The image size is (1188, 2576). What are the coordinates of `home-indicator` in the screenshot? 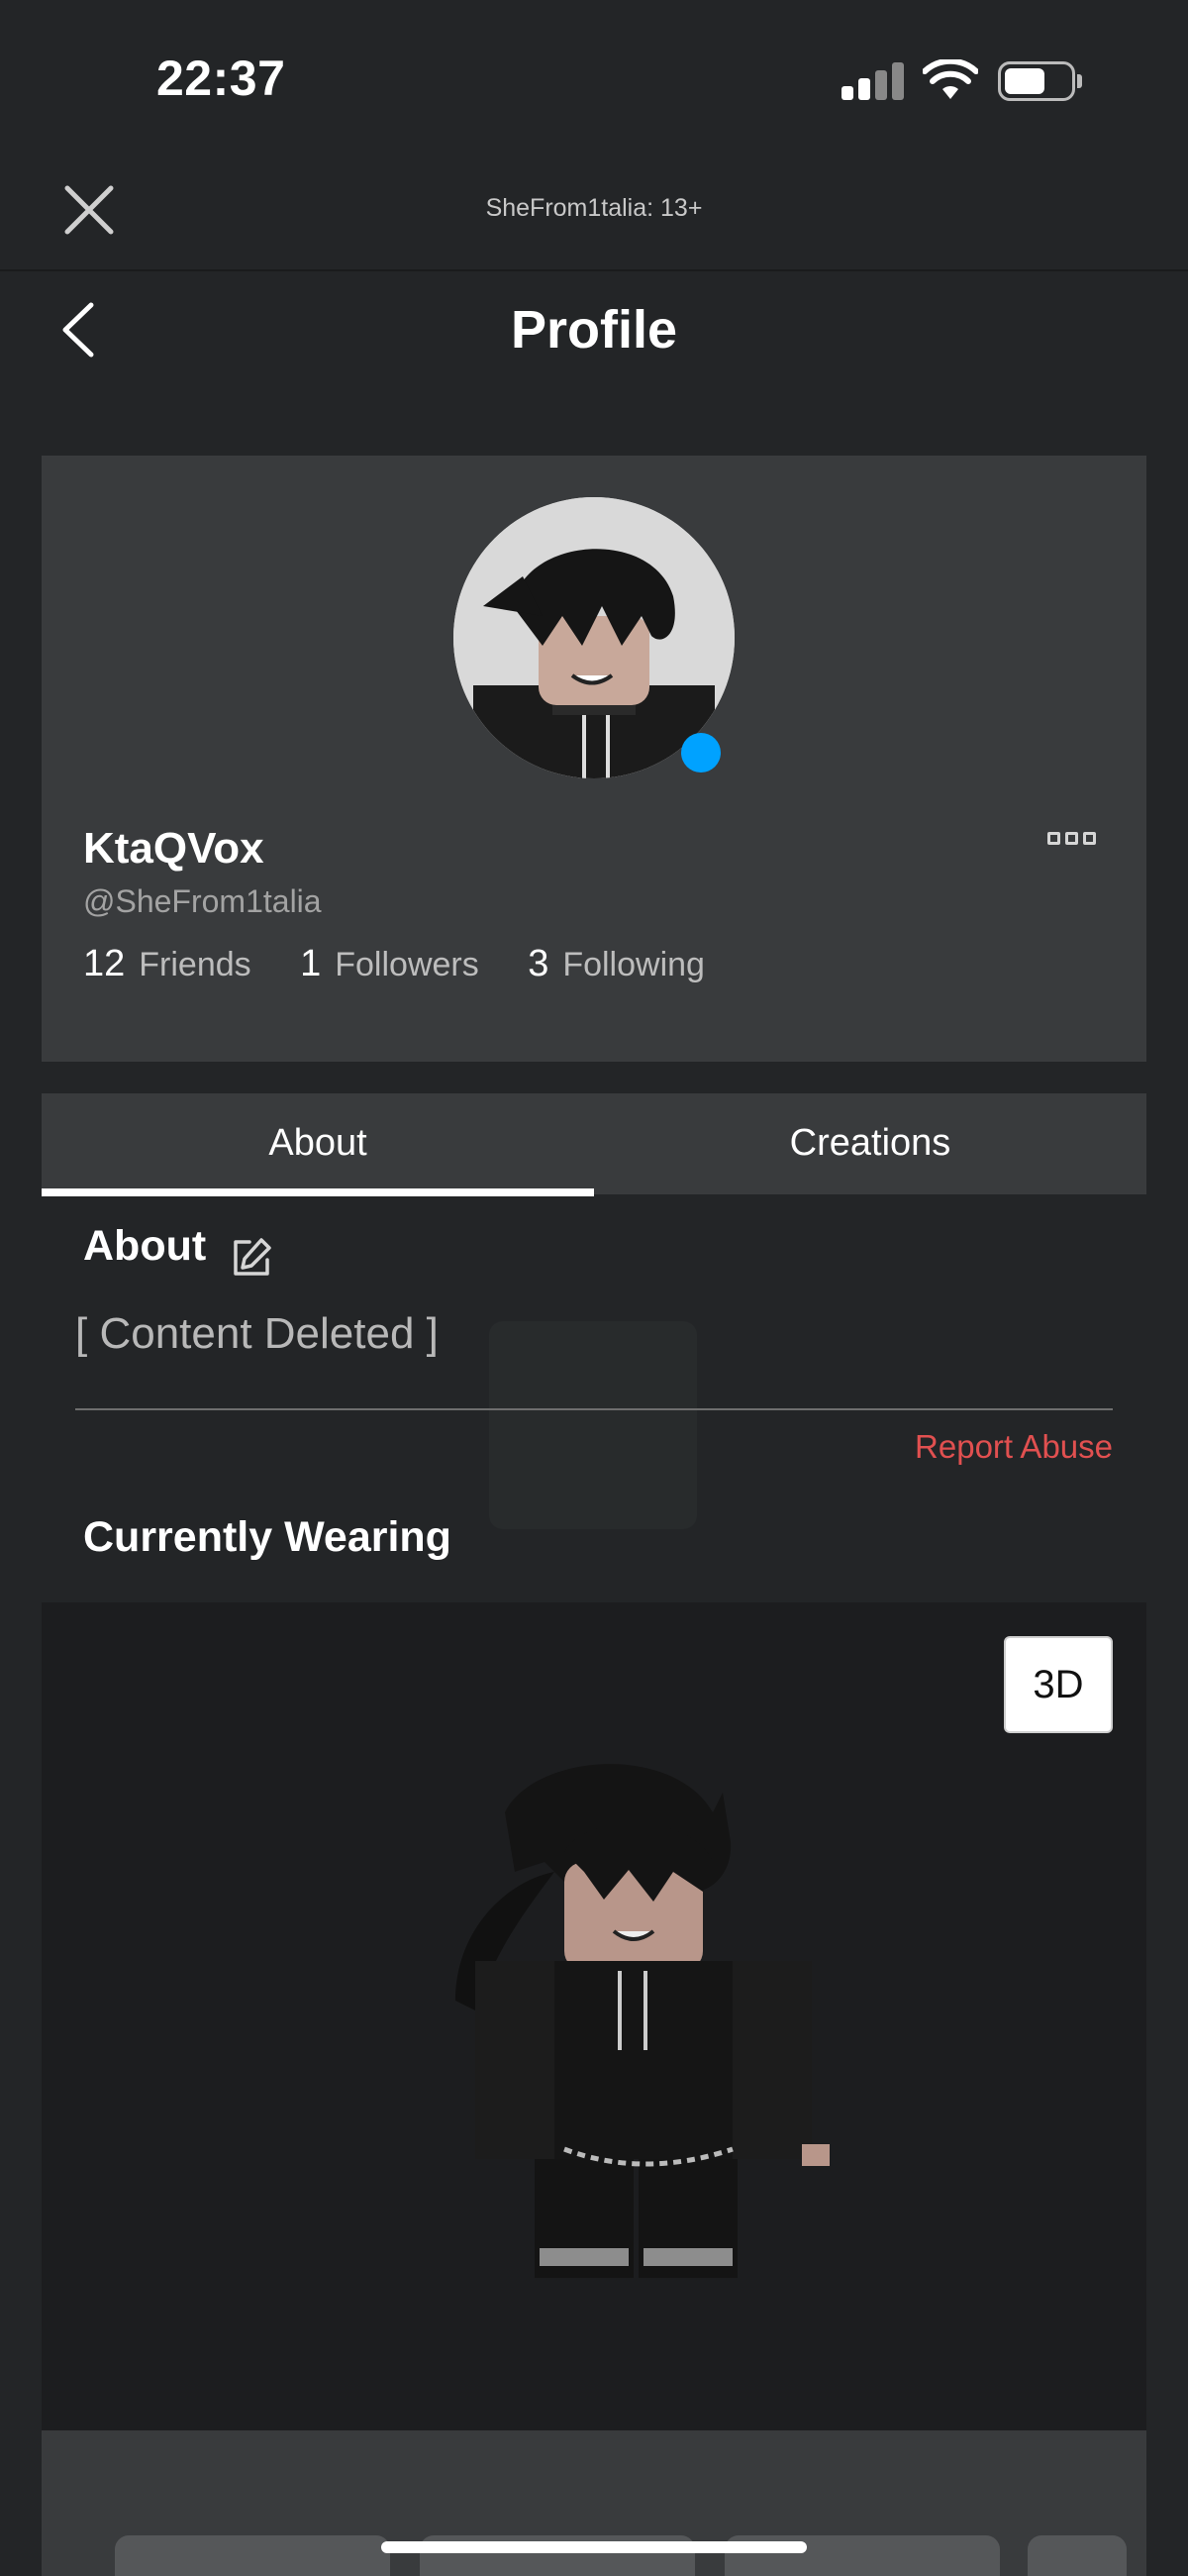 It's located at (594, 2547).